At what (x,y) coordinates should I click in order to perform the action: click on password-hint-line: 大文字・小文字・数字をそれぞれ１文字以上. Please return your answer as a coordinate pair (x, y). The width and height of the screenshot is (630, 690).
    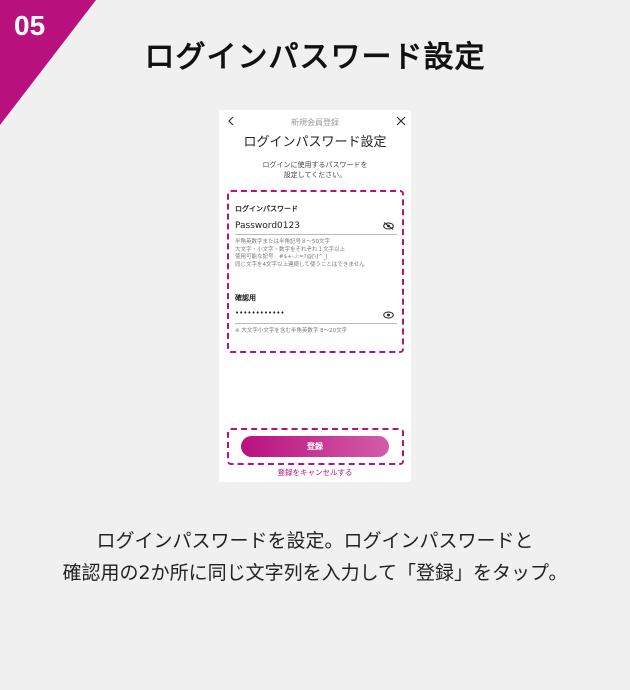
    Looking at the image, I should click on (290, 249).